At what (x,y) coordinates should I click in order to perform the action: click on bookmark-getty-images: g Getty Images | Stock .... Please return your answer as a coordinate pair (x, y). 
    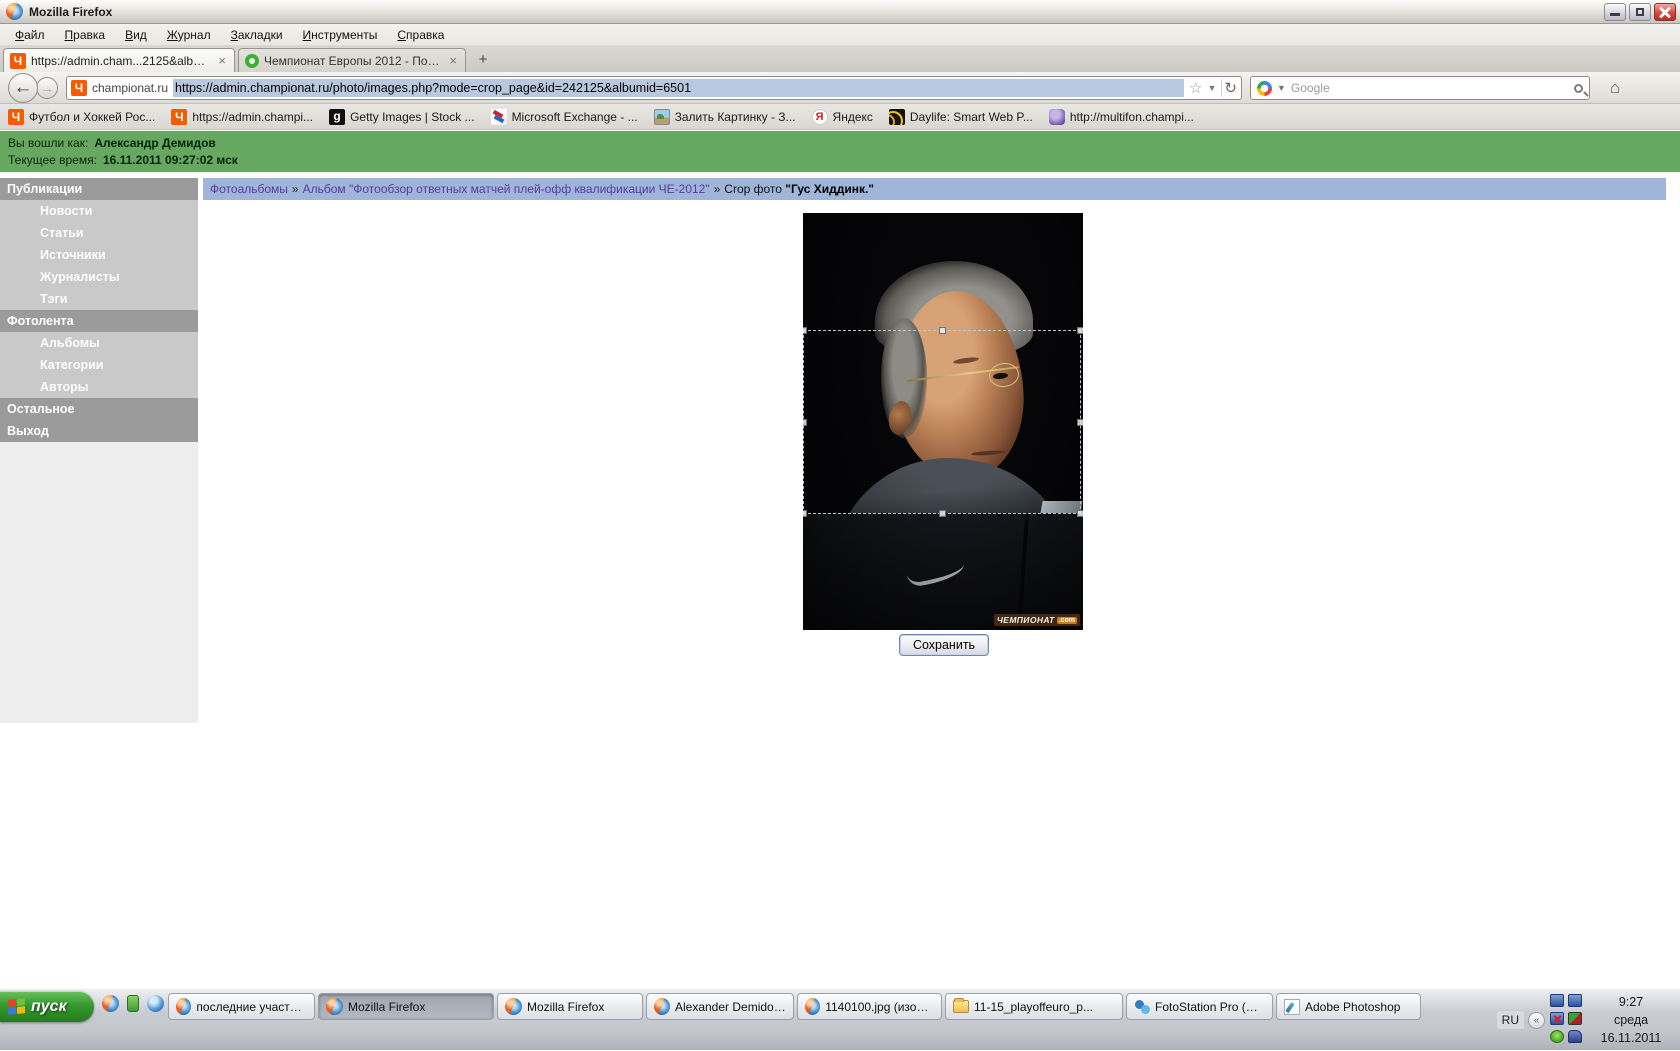
    Looking at the image, I should click on (402, 116).